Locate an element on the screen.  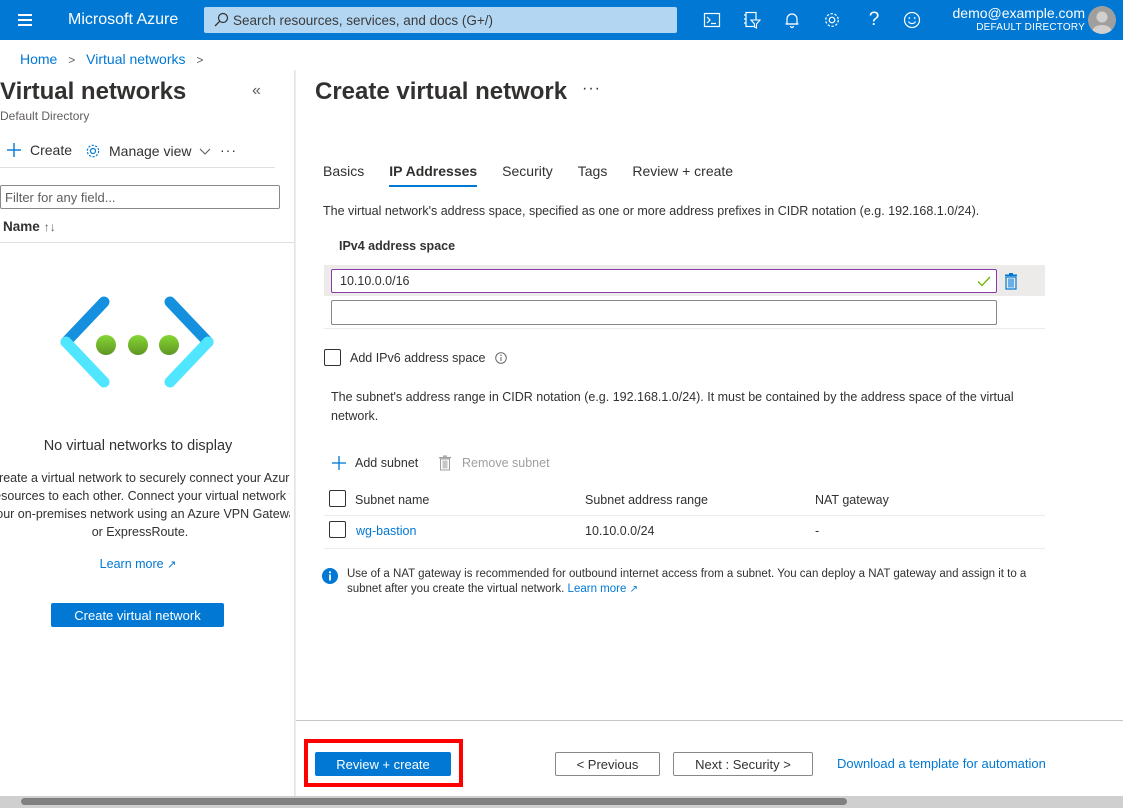
name-column-label: Name is located at coordinates (21, 226).